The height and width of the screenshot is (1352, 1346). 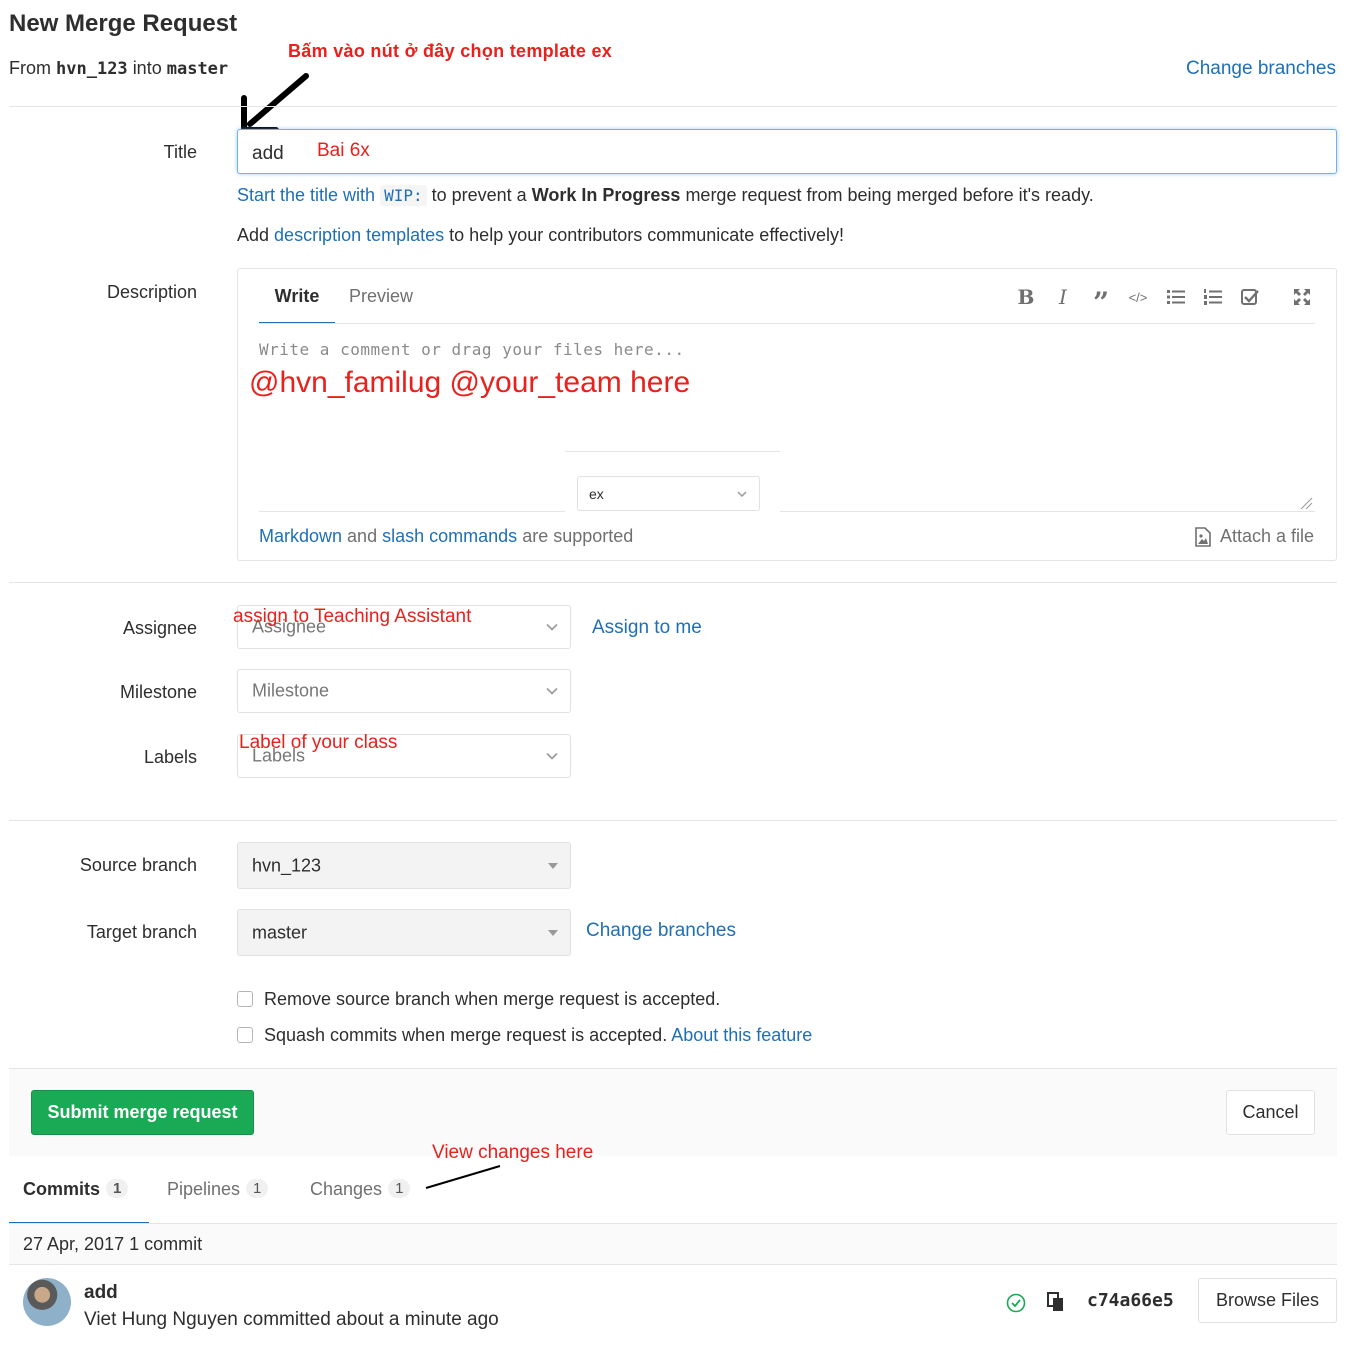 What do you see at coordinates (513, 1152) in the screenshot?
I see `changes-hint-annotation: View changes here` at bounding box center [513, 1152].